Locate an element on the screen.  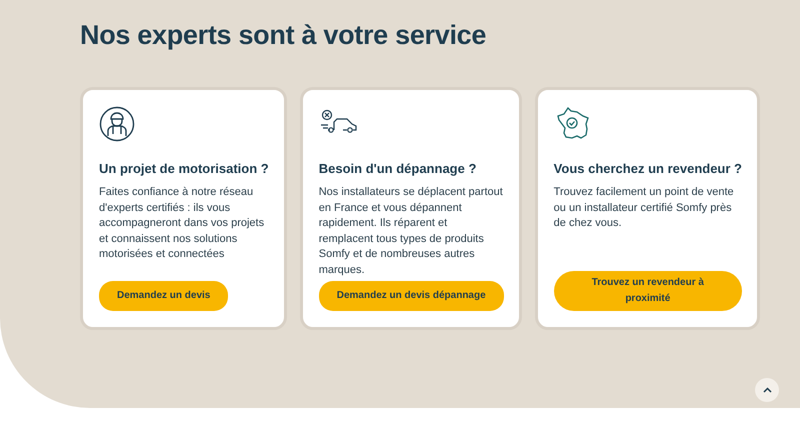
chevron-up-icon is located at coordinates (767, 390).